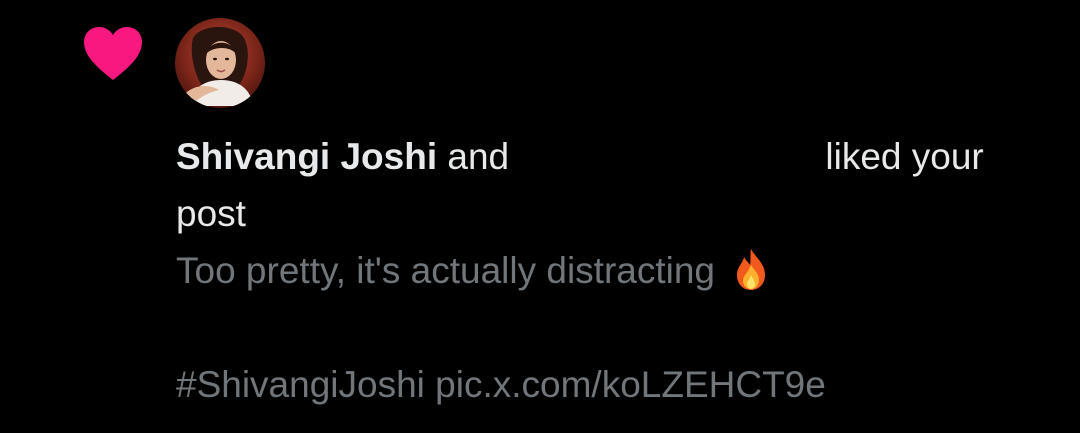 The width and height of the screenshot is (1080, 433). What do you see at coordinates (666, 155) in the screenshot?
I see `redacted-region` at bounding box center [666, 155].